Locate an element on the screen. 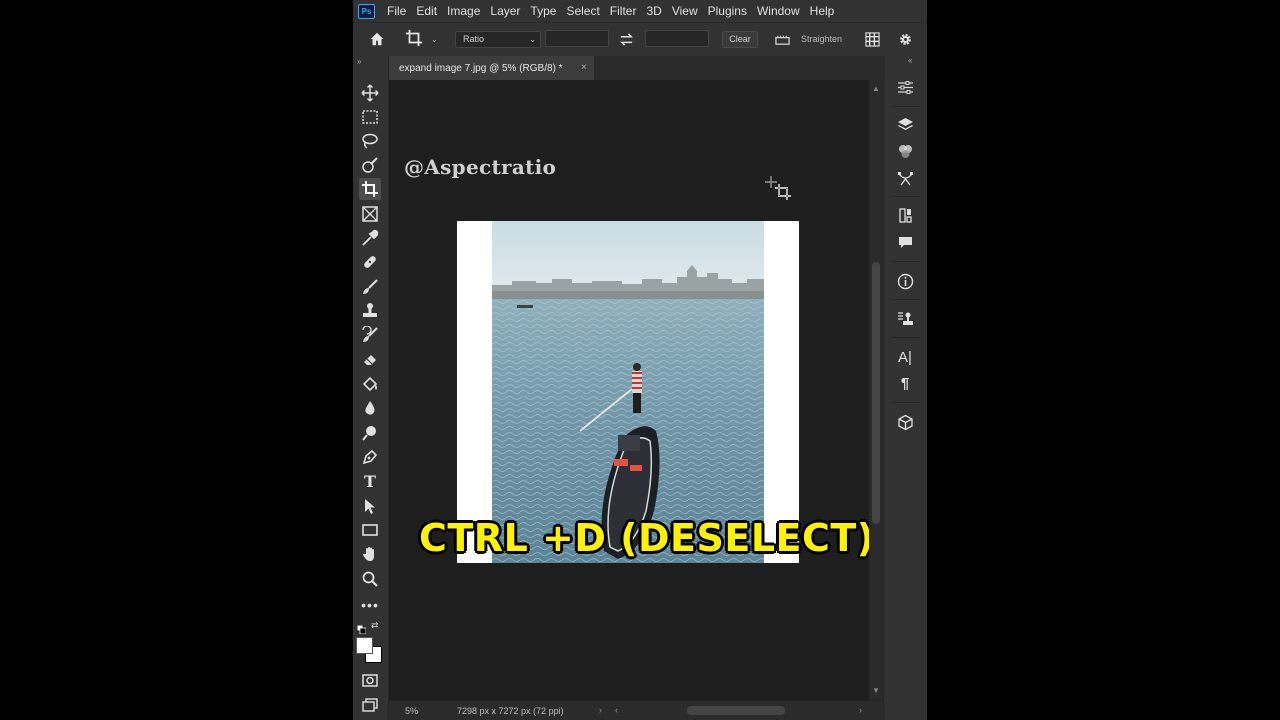  watermark-text: @Aspectratio is located at coordinates (480, 167).